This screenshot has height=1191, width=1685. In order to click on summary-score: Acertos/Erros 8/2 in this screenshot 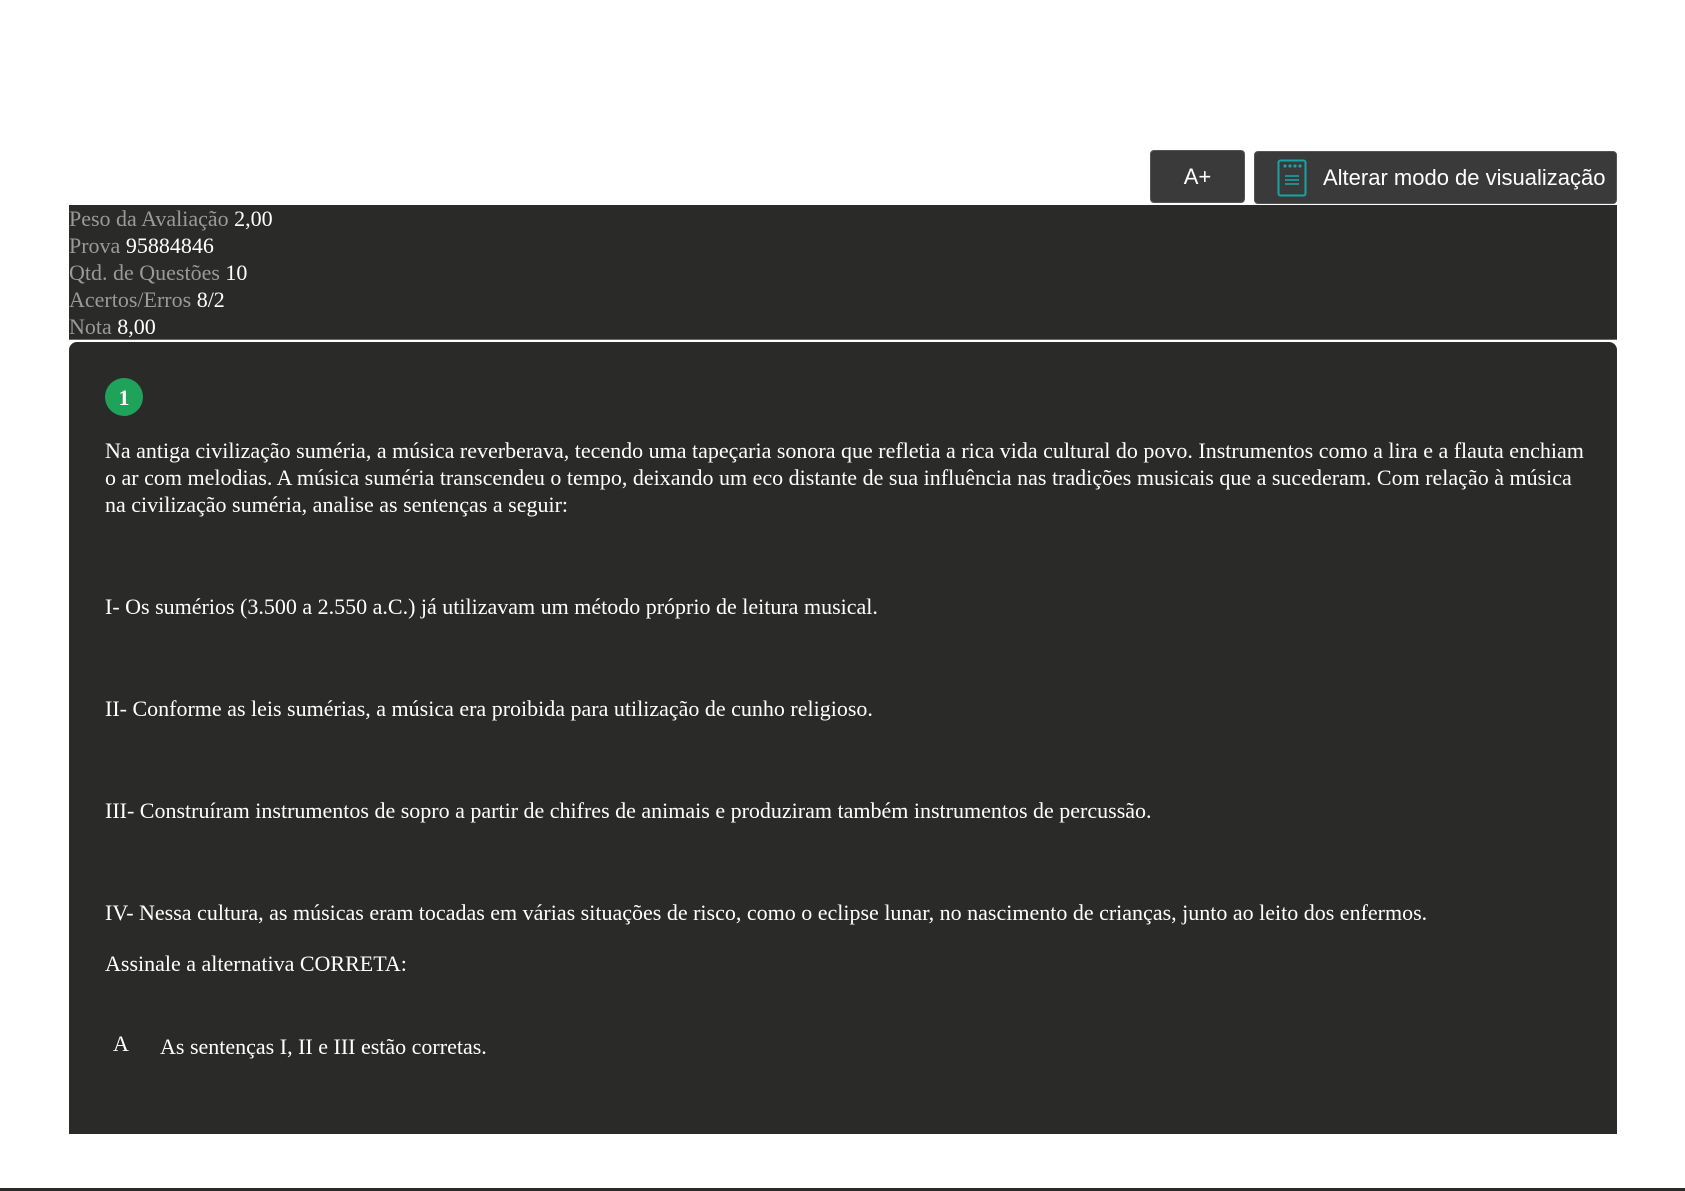, I will do `click(843, 299)`.